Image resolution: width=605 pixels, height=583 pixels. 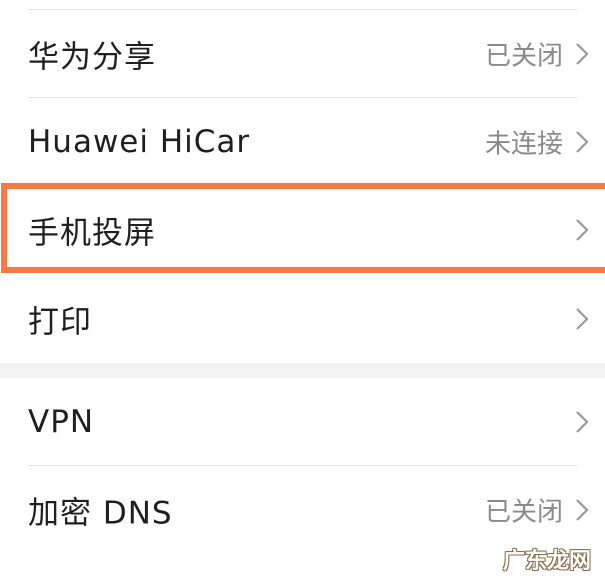 I want to click on row-label: Huawei HiCar, so click(x=139, y=142).